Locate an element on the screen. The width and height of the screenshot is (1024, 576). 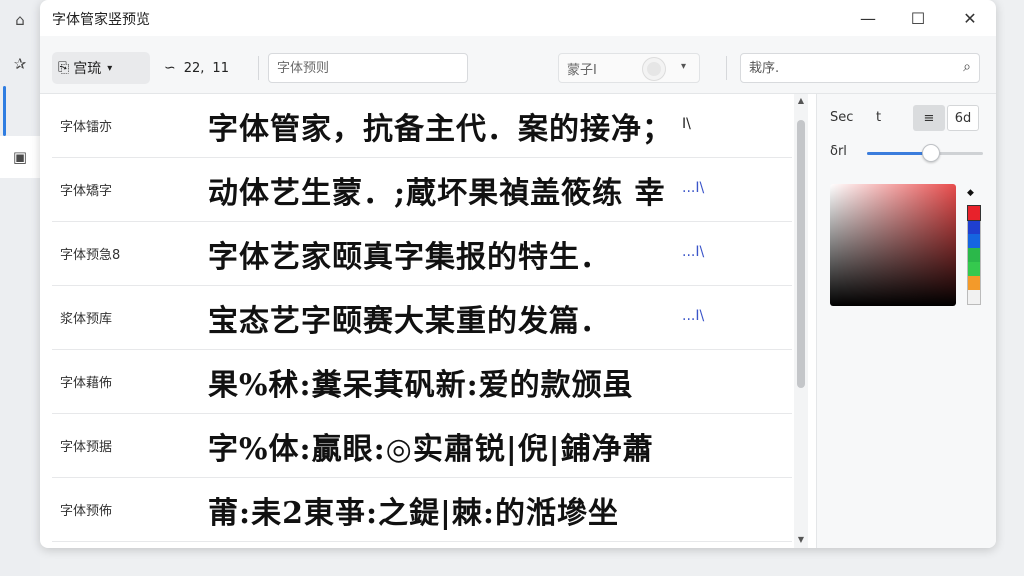
font-name: 浆体预库 is located at coordinates (86, 319).